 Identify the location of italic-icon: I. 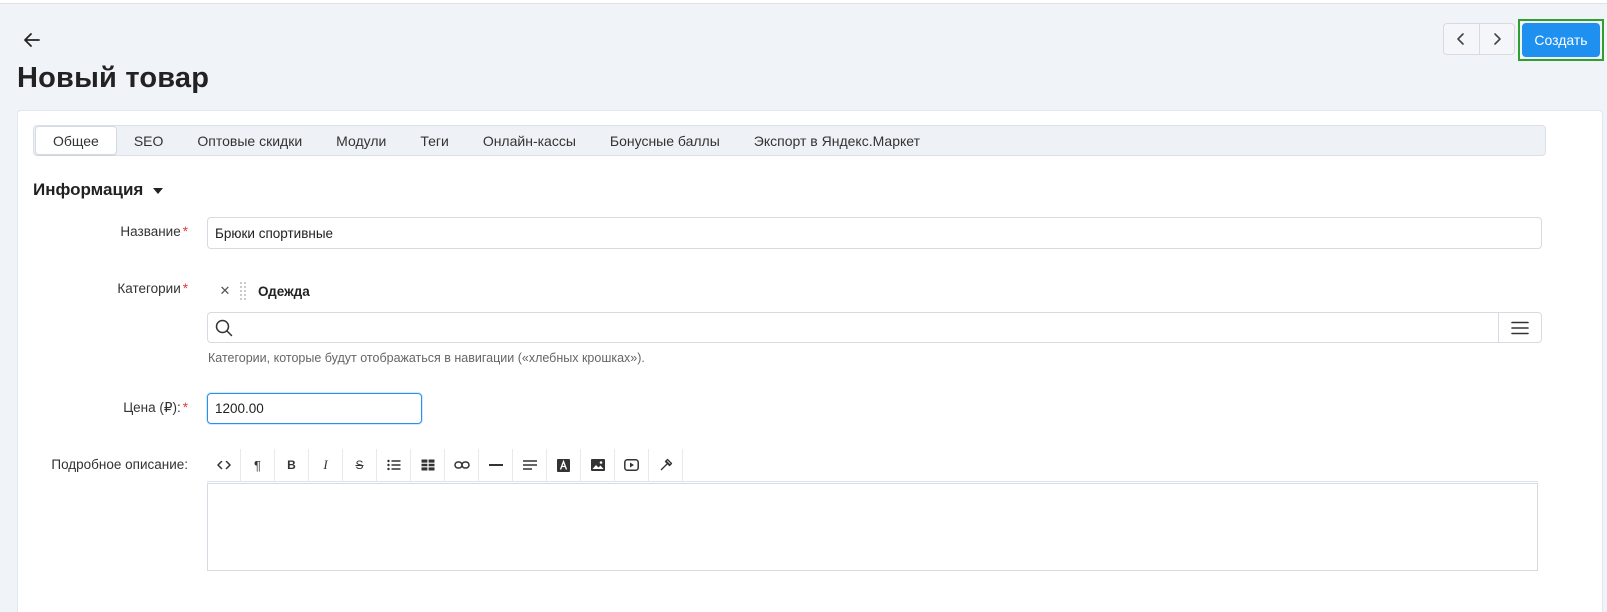
(325, 464).